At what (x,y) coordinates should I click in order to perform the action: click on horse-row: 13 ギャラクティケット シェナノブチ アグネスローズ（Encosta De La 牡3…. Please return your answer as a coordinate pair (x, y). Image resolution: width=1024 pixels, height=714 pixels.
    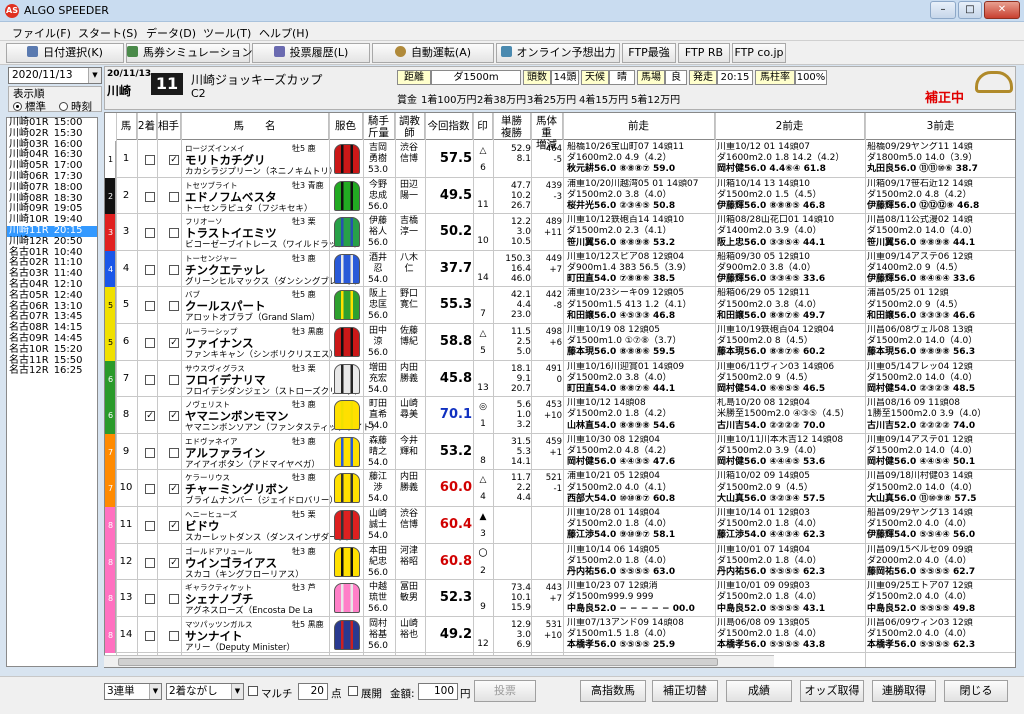
    Looking at the image, I should click on (565, 598).